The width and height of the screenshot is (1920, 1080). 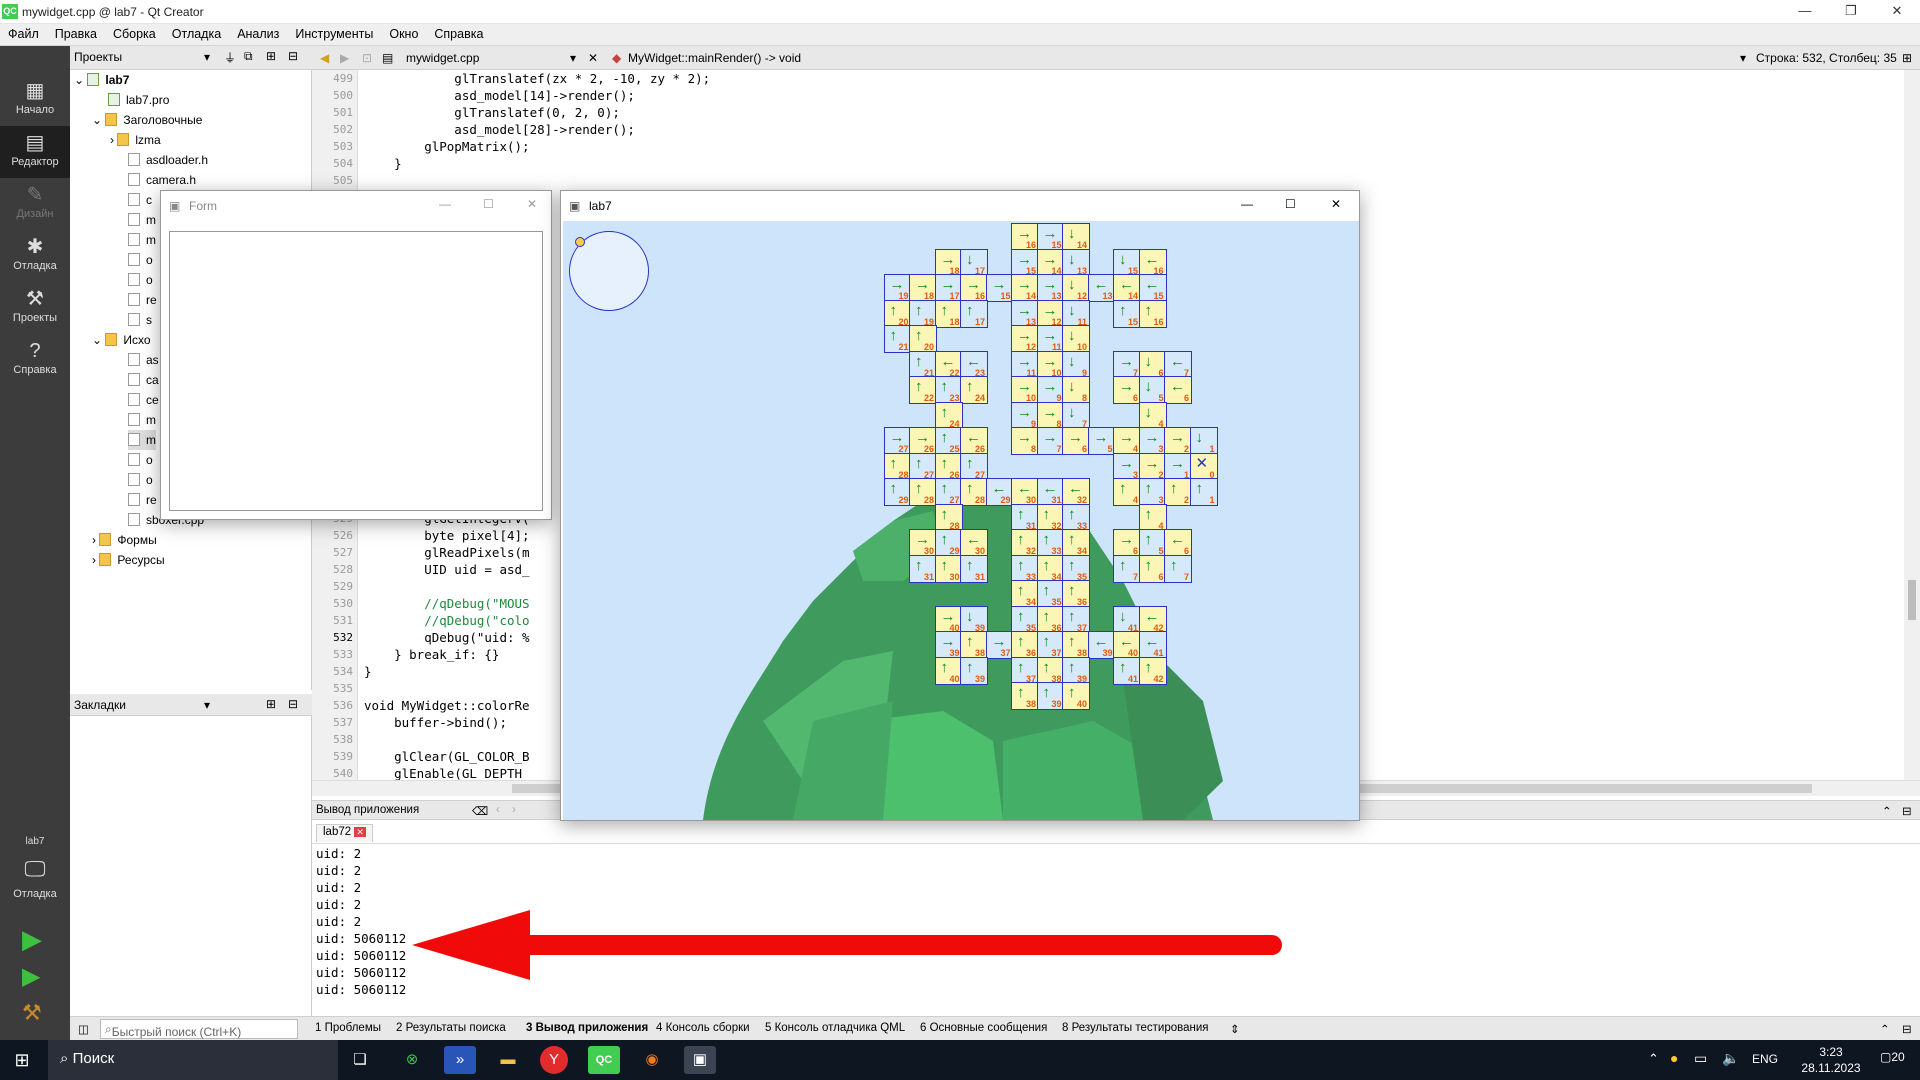 What do you see at coordinates (83, 1029) in the screenshot?
I see `toggle-sidebar-icon: ◫` at bounding box center [83, 1029].